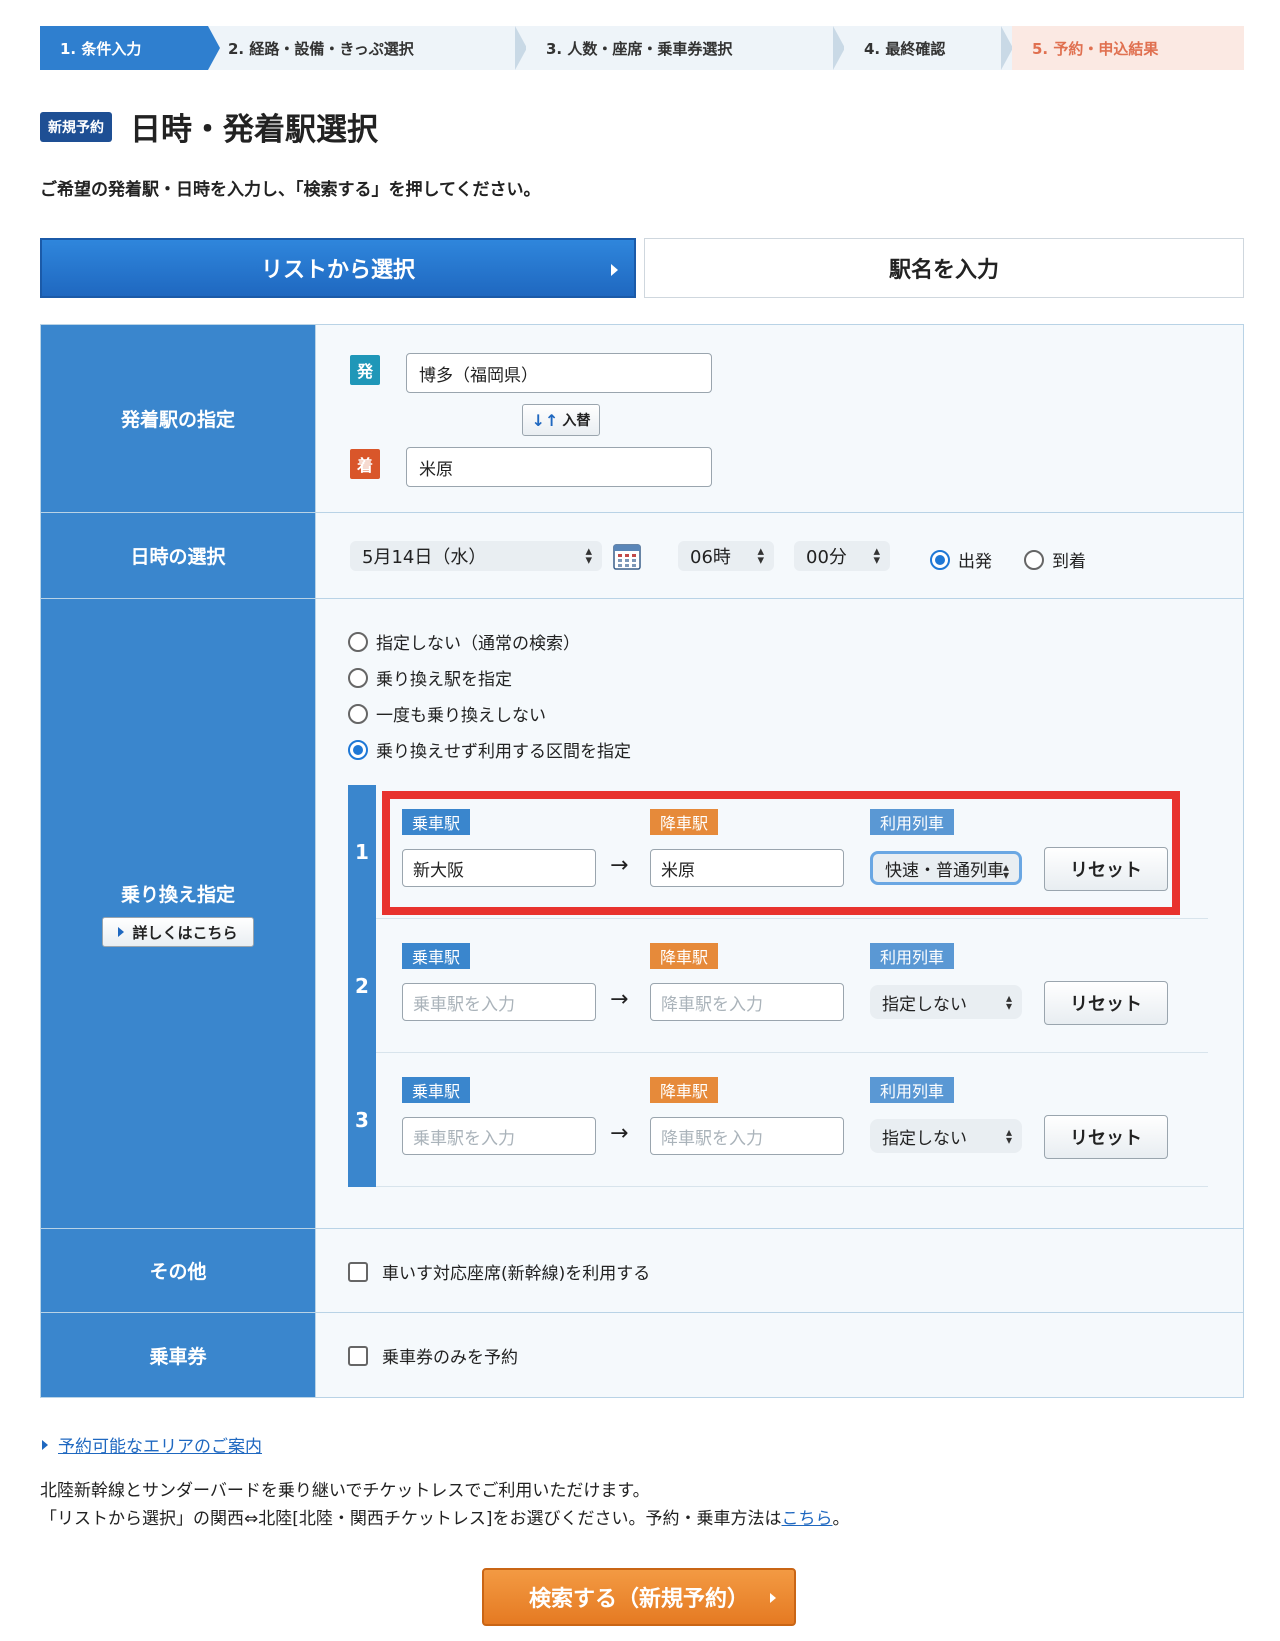 The height and width of the screenshot is (1641, 1280). What do you see at coordinates (464, 1138) in the screenshot?
I see `boarding-station-placeholder: 乗車駅を入力` at bounding box center [464, 1138].